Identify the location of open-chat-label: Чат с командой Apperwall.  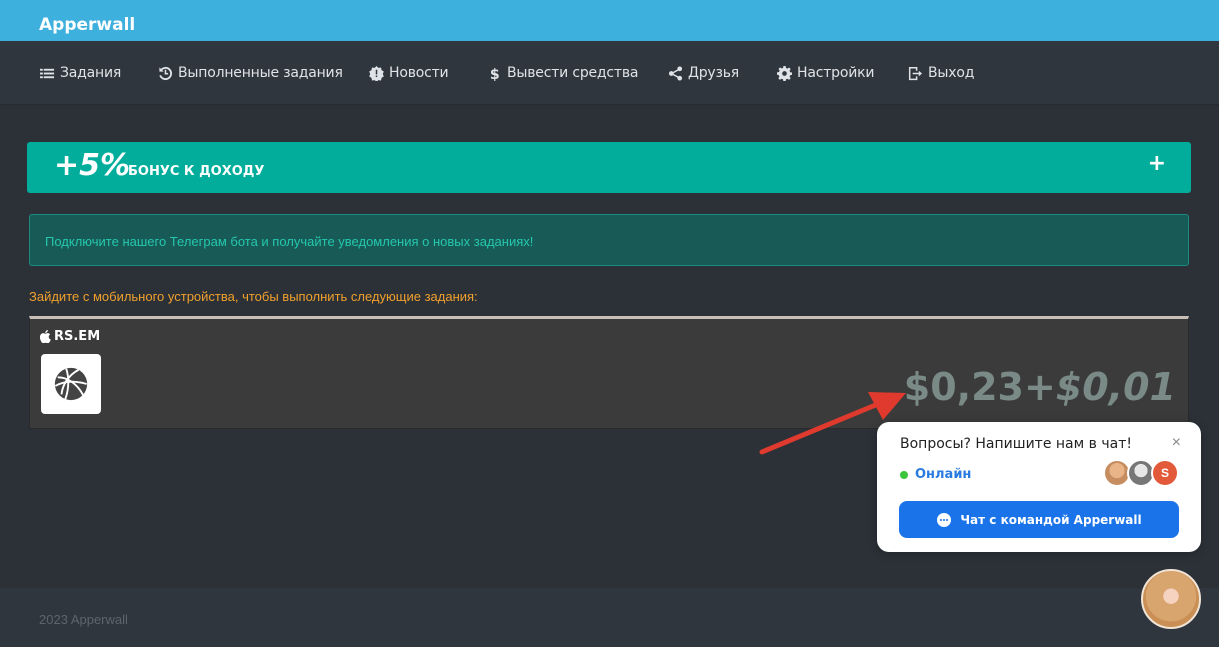
(1051, 519).